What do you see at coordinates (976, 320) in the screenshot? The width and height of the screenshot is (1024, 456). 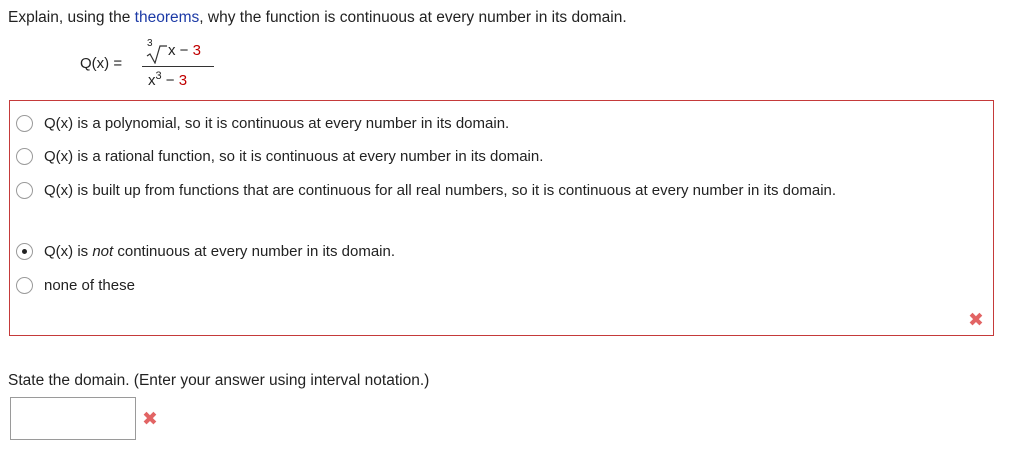 I see `incorrect-x-icon: ✖` at bounding box center [976, 320].